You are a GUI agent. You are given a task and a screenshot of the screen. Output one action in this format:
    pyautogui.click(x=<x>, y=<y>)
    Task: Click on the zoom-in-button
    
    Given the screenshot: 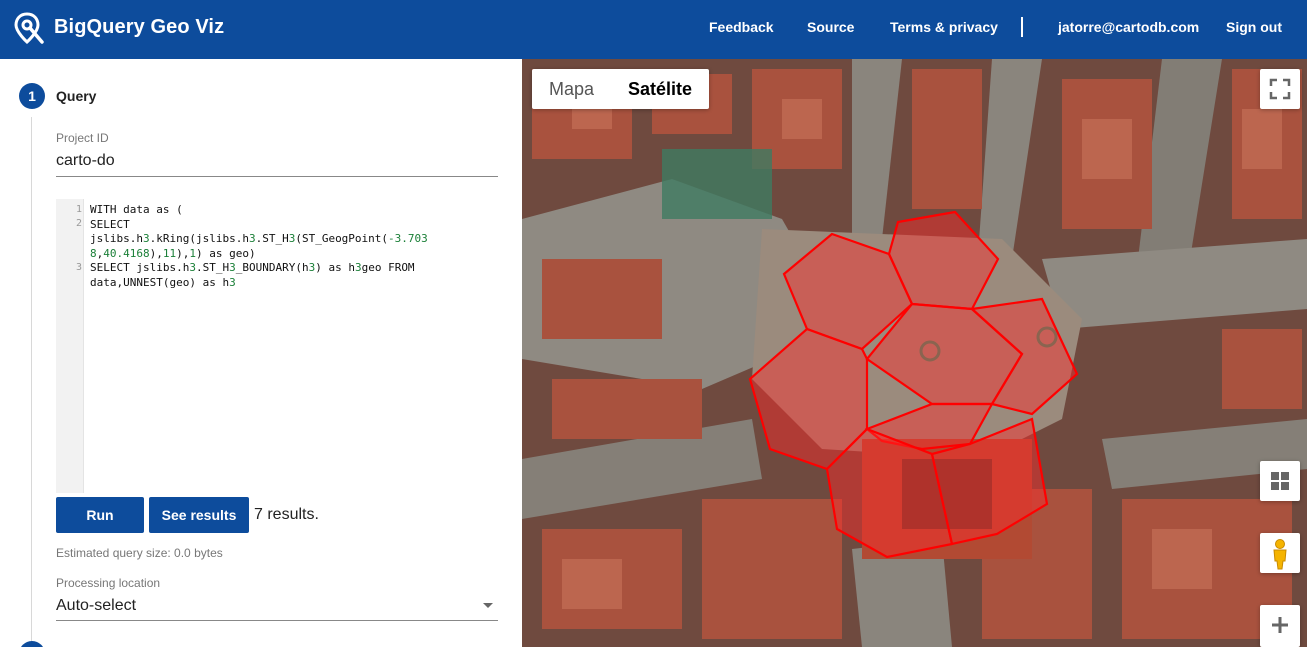 What is the action you would take?
    pyautogui.click(x=1280, y=626)
    